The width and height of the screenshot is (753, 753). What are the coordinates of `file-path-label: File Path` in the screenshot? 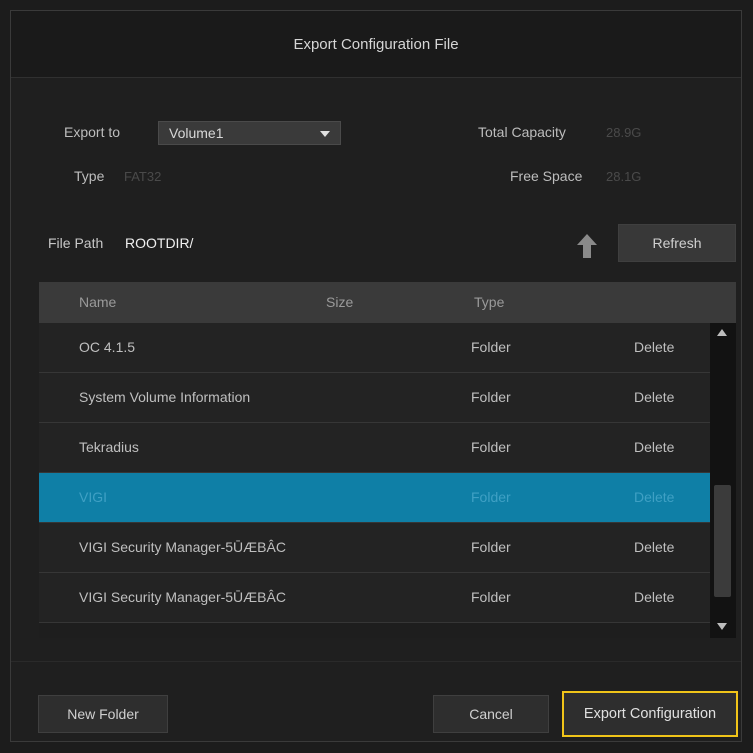 It's located at (76, 243).